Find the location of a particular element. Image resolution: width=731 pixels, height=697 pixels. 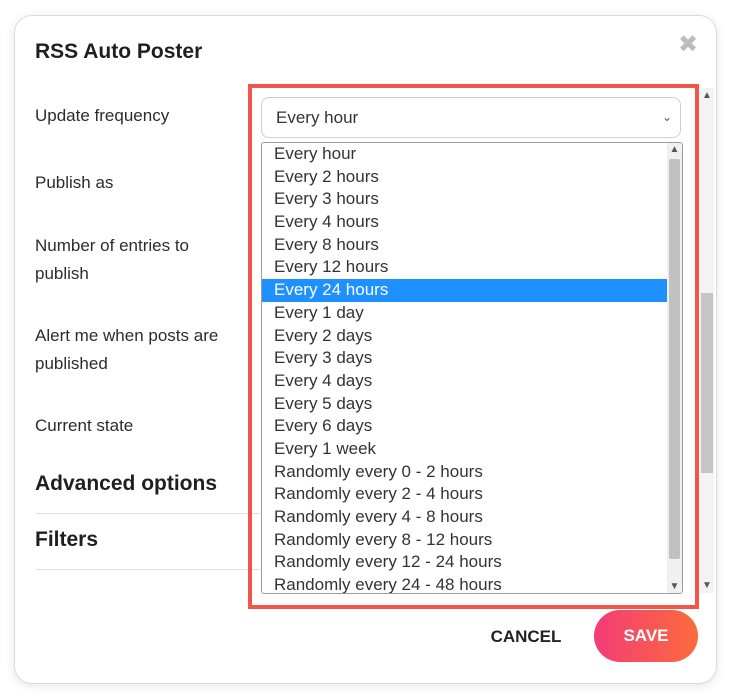

scroll-up-icon: ▲ is located at coordinates (707, 95).